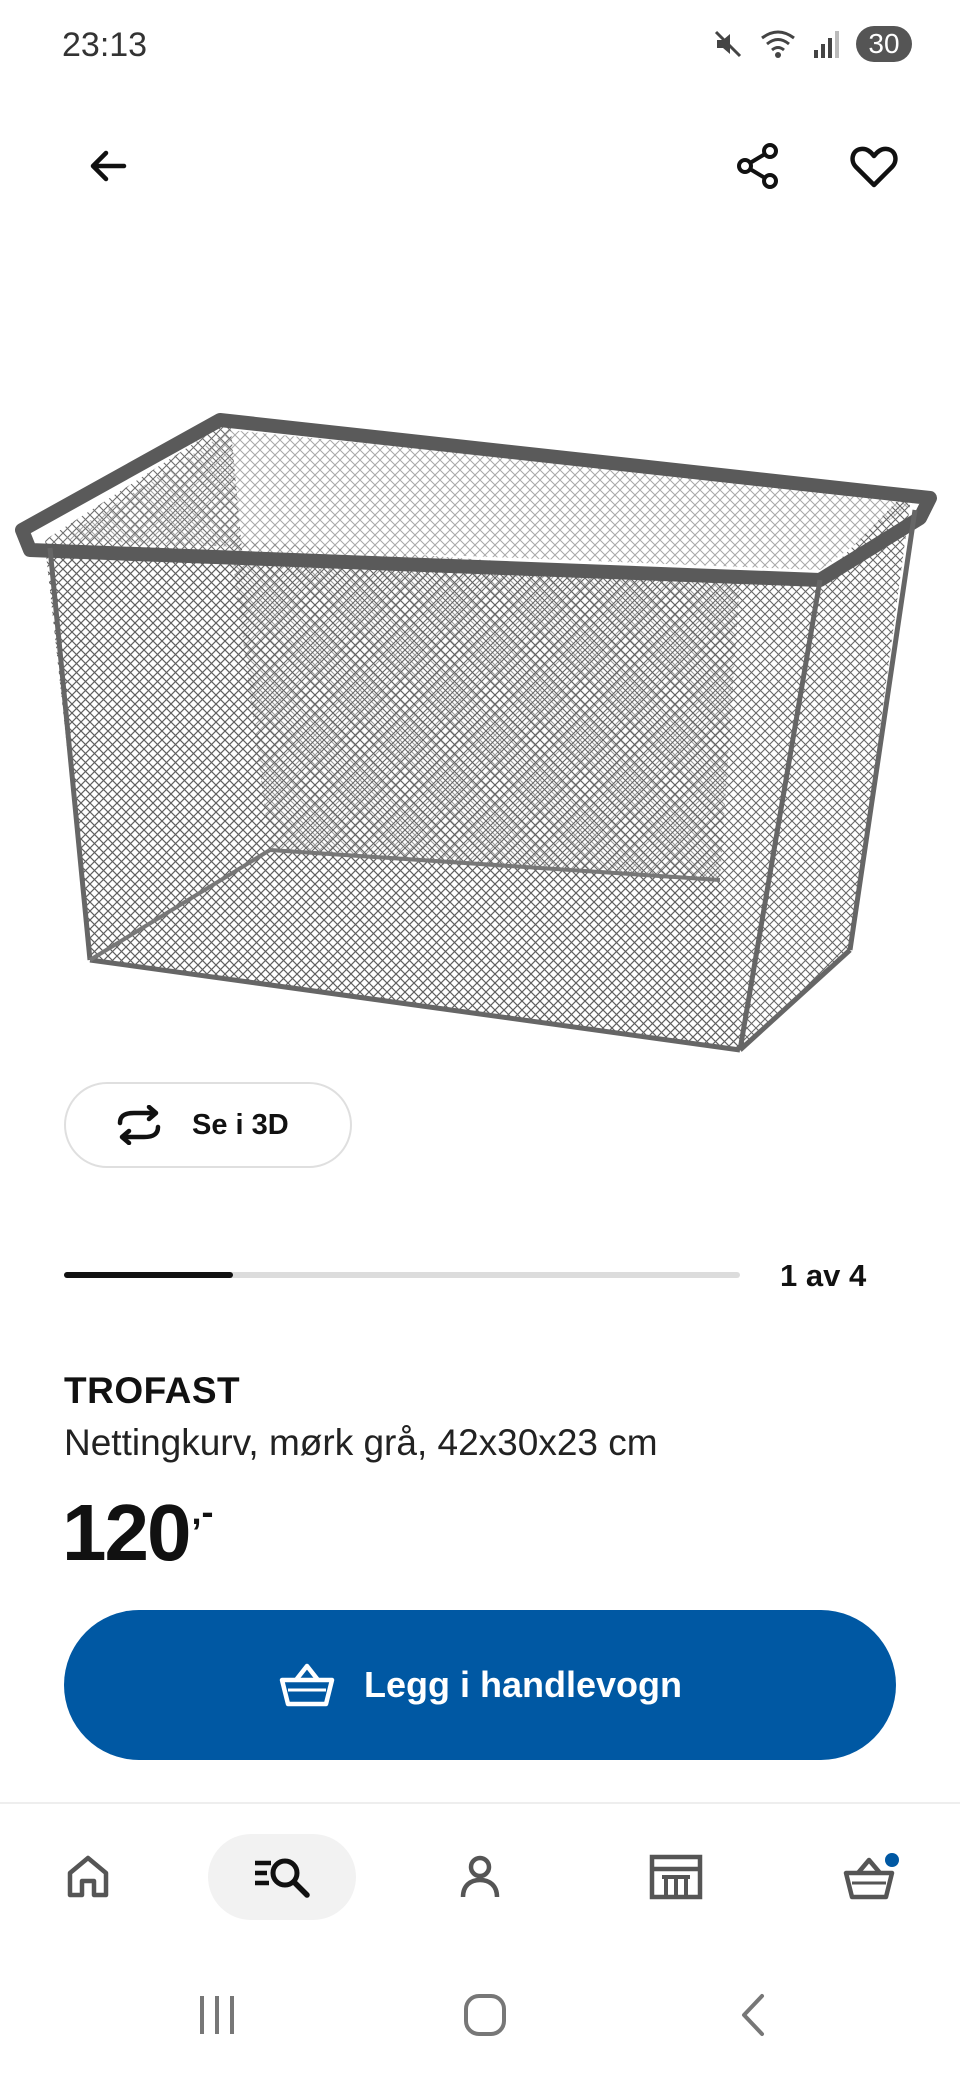 The height and width of the screenshot is (2080, 960). I want to click on view-in-3d-label: Se i 3D, so click(240, 1124).